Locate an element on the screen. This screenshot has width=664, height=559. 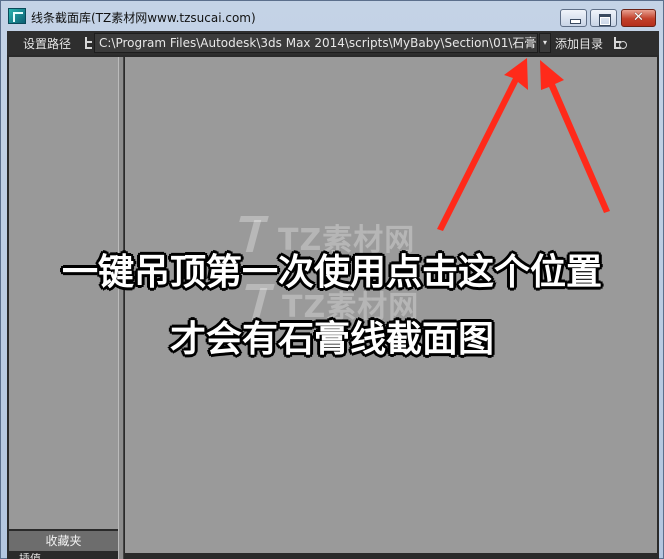
minimize-button is located at coordinates (573, 18).